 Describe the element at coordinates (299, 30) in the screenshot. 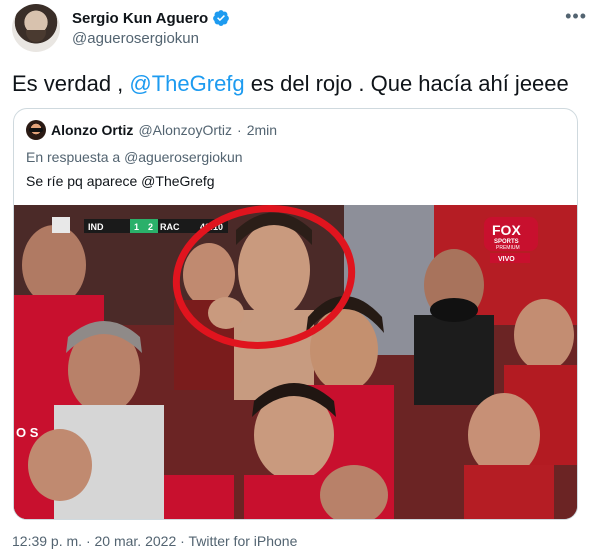

I see `tweet-header: Sergio Kun Aguero @aguerosergiokun •••` at that location.